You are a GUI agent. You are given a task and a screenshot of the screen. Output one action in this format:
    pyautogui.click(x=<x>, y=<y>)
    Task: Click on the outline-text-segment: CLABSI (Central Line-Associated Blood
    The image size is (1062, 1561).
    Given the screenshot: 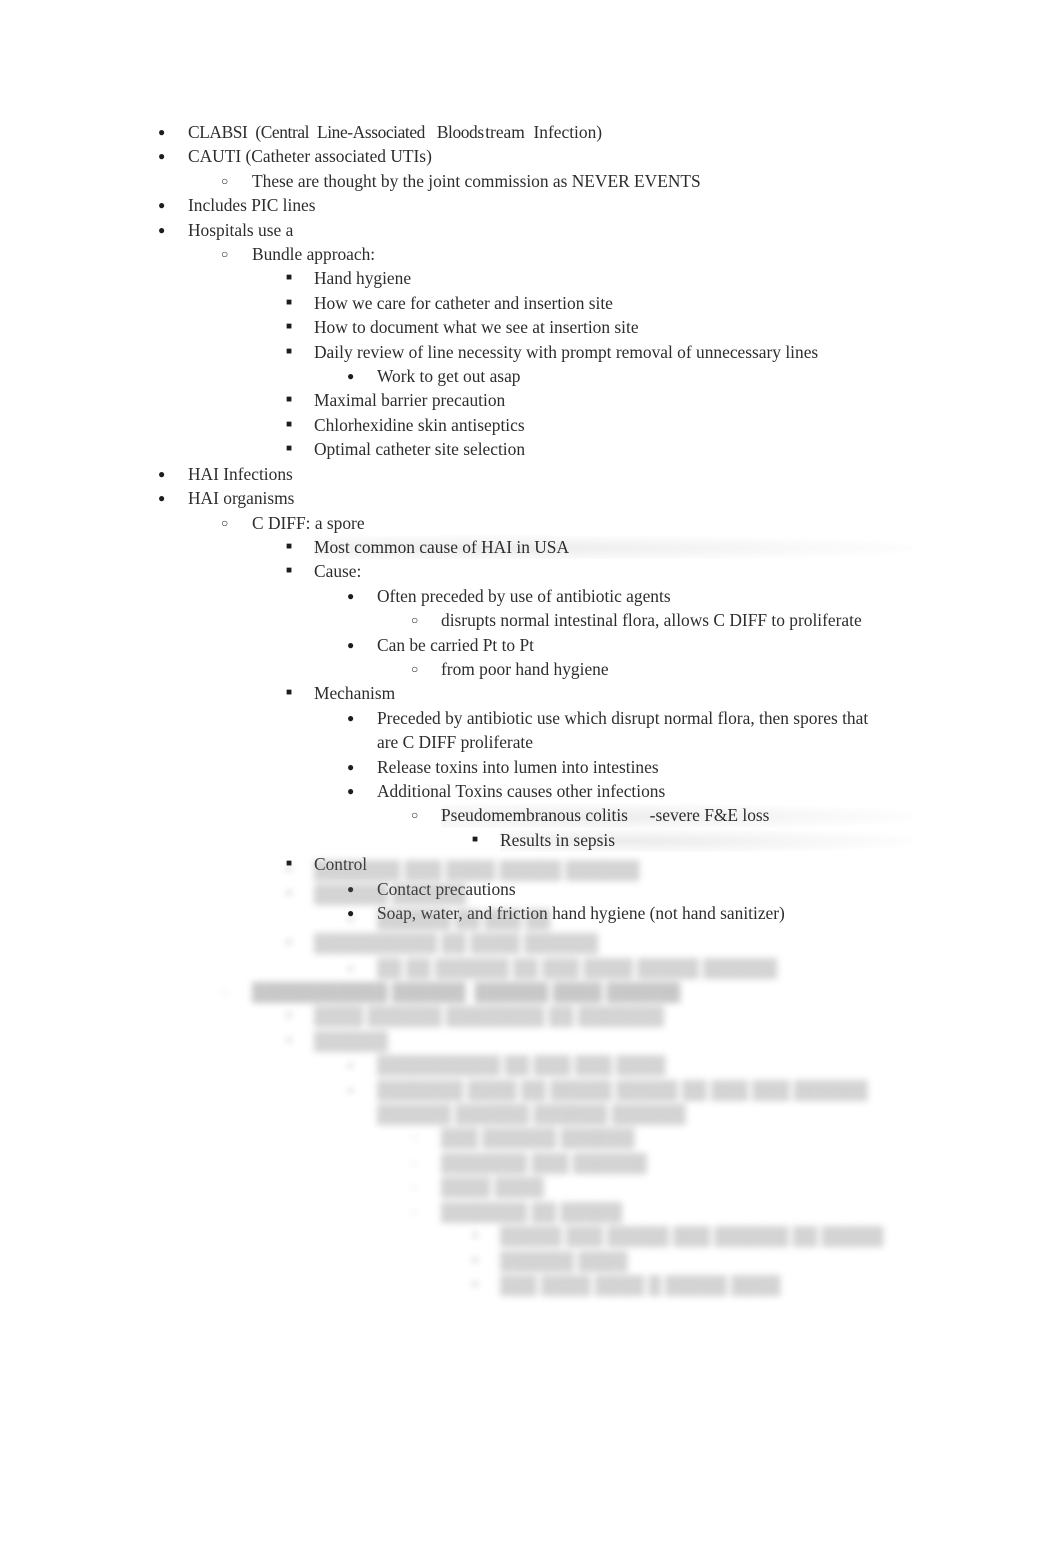 What is the action you would take?
    pyautogui.click(x=333, y=132)
    